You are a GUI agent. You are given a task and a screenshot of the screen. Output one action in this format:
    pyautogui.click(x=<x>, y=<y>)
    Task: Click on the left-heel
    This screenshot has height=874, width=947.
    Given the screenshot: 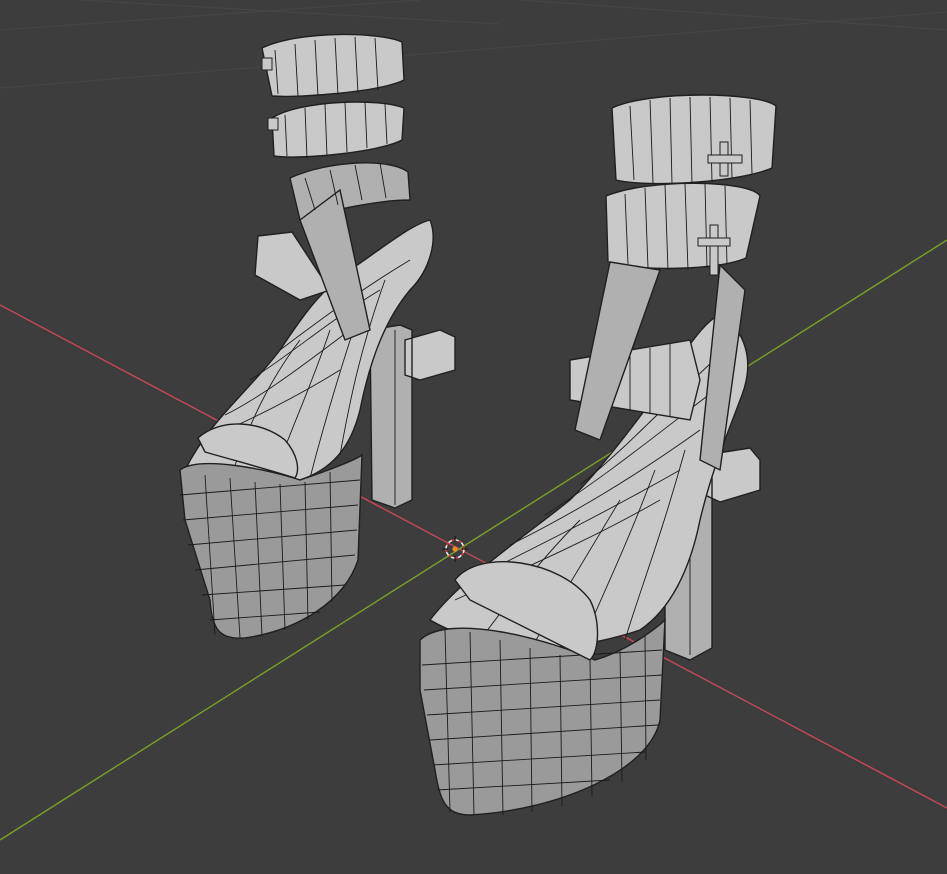 What is the action you would take?
    pyautogui.click(x=412, y=416)
    